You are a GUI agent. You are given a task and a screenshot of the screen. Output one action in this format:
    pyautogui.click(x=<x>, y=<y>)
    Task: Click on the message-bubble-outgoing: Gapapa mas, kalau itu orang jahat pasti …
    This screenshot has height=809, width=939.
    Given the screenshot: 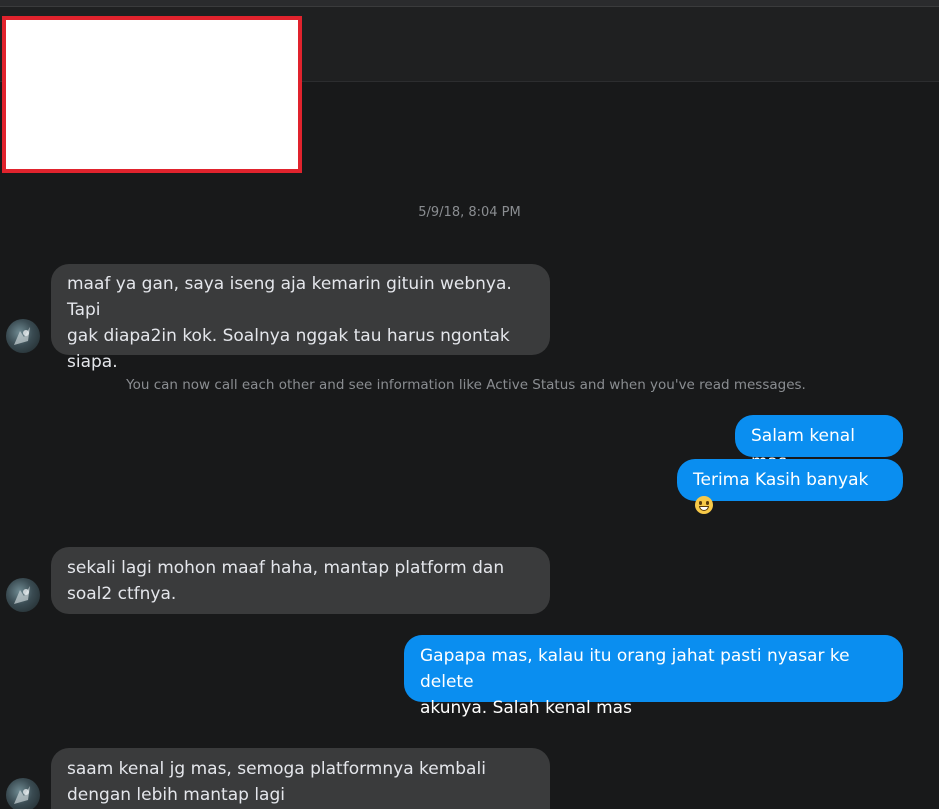 What is the action you would take?
    pyautogui.click(x=653, y=676)
    